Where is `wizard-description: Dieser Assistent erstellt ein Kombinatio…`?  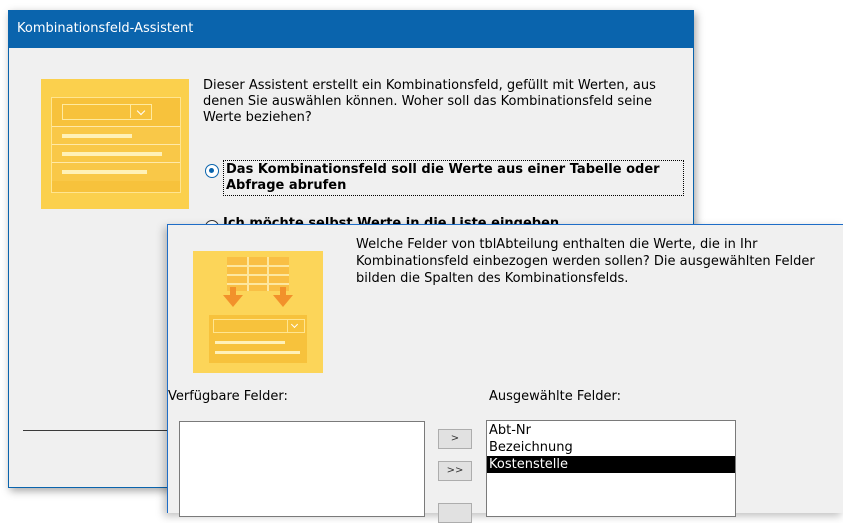
wizard-description: Dieser Assistent erstellt ein Kombinatio… is located at coordinates (429, 101).